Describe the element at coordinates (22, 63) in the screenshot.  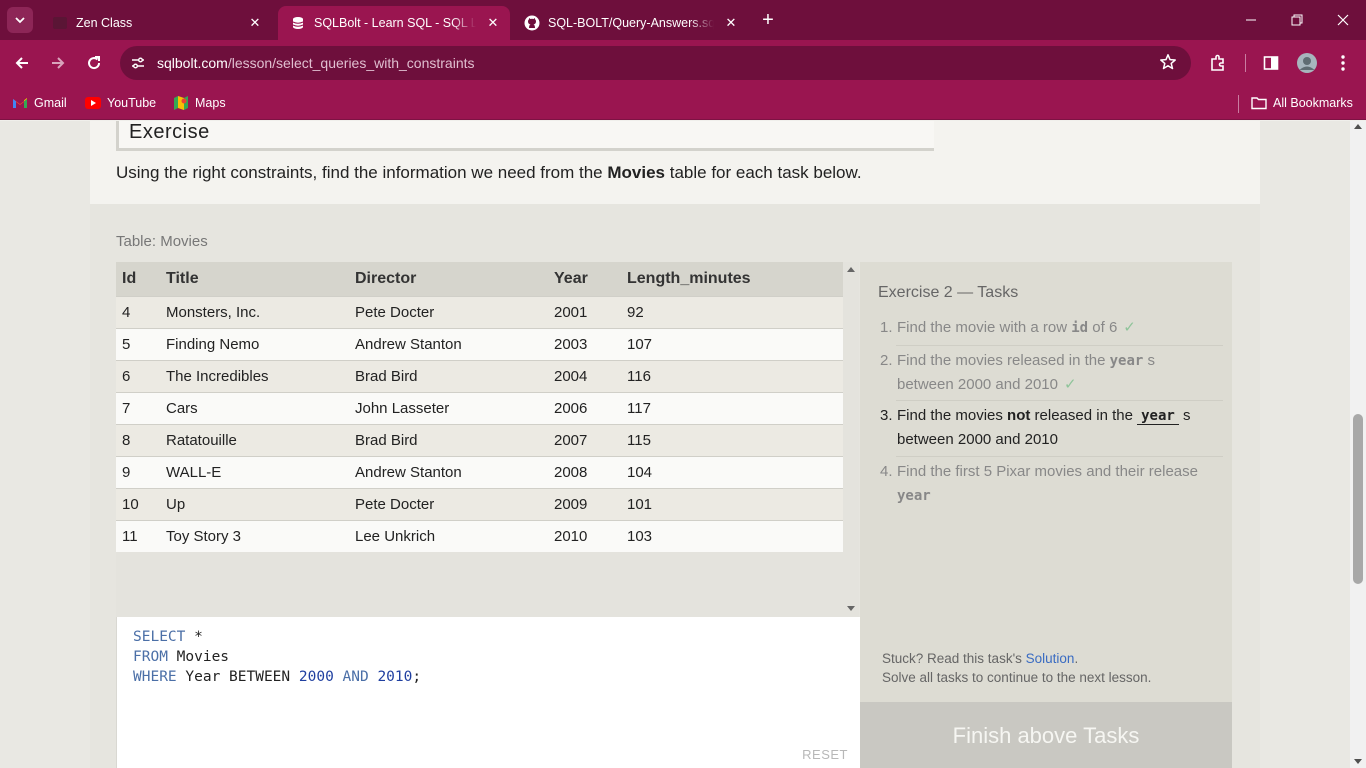
I see `back-arrow-icon` at that location.